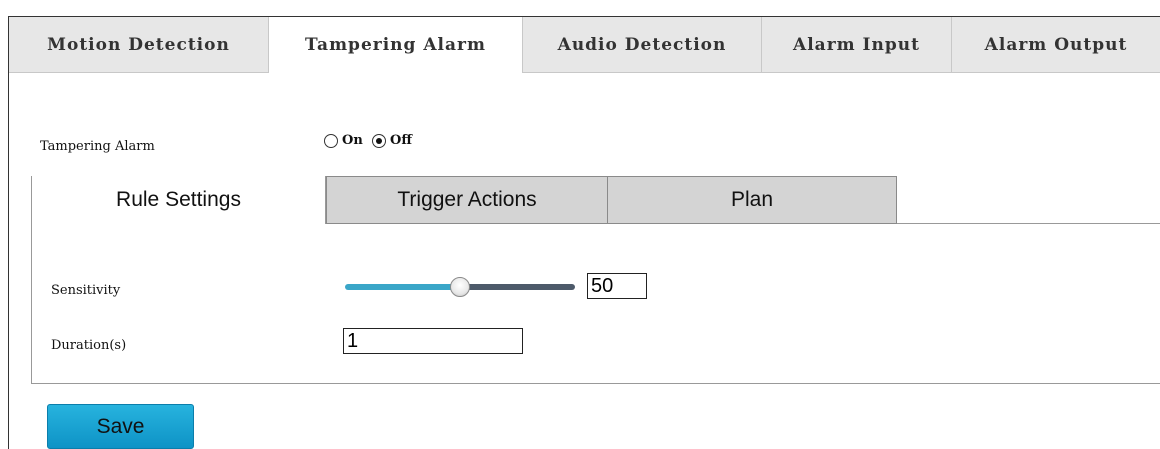 The width and height of the screenshot is (1160, 449). Describe the element at coordinates (179, 200) in the screenshot. I see `tab-rule-settings: Rule Settings` at that location.